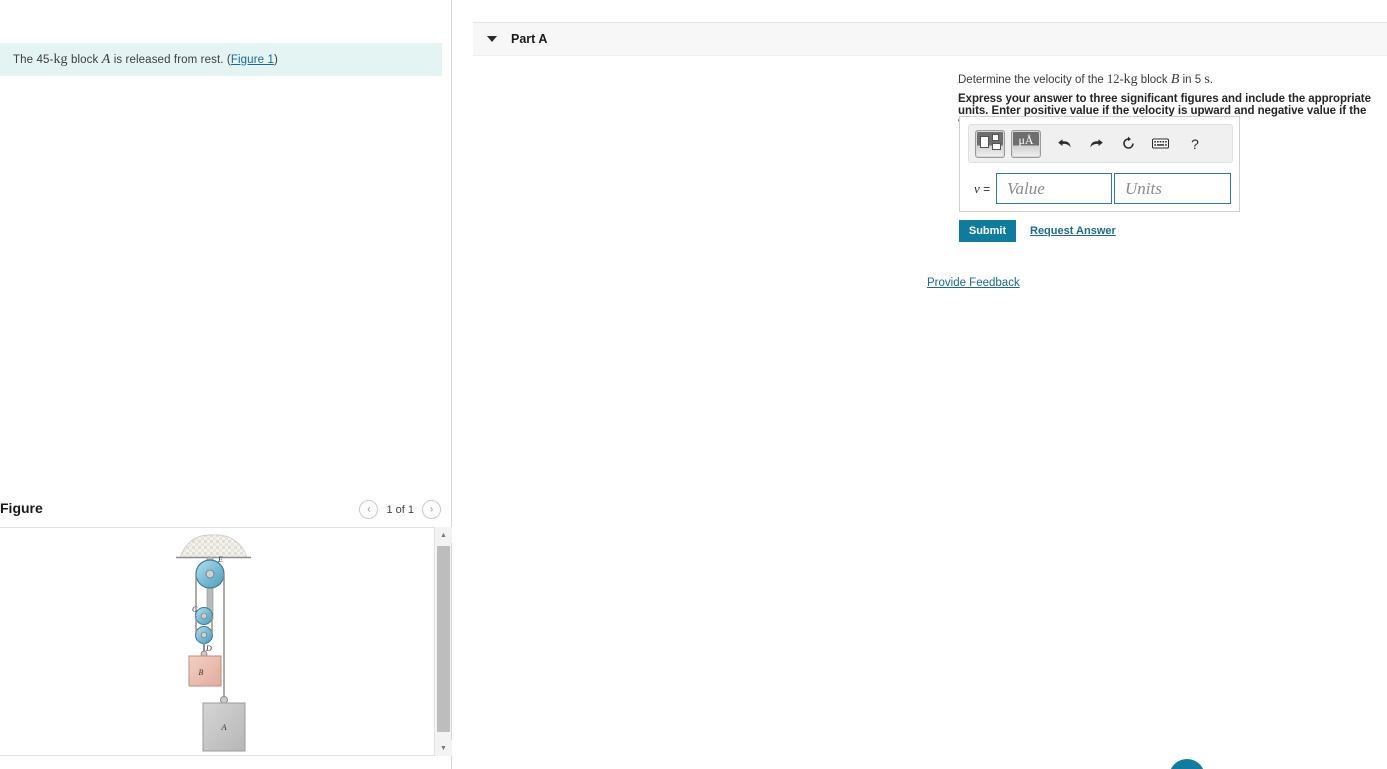 This screenshot has height=769, width=1387. Describe the element at coordinates (1172, 188) in the screenshot. I see `answer-units-input` at that location.